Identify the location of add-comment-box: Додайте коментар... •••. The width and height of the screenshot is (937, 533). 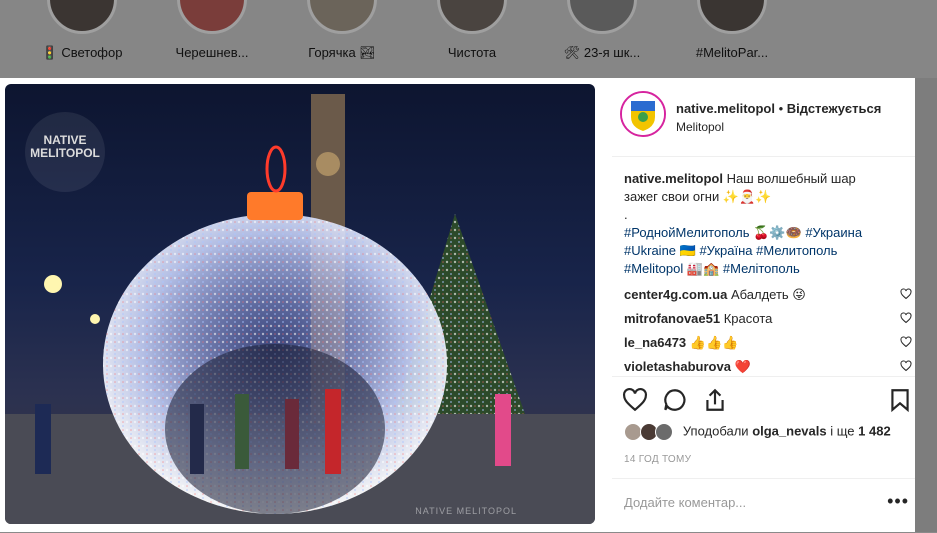
(763, 505).